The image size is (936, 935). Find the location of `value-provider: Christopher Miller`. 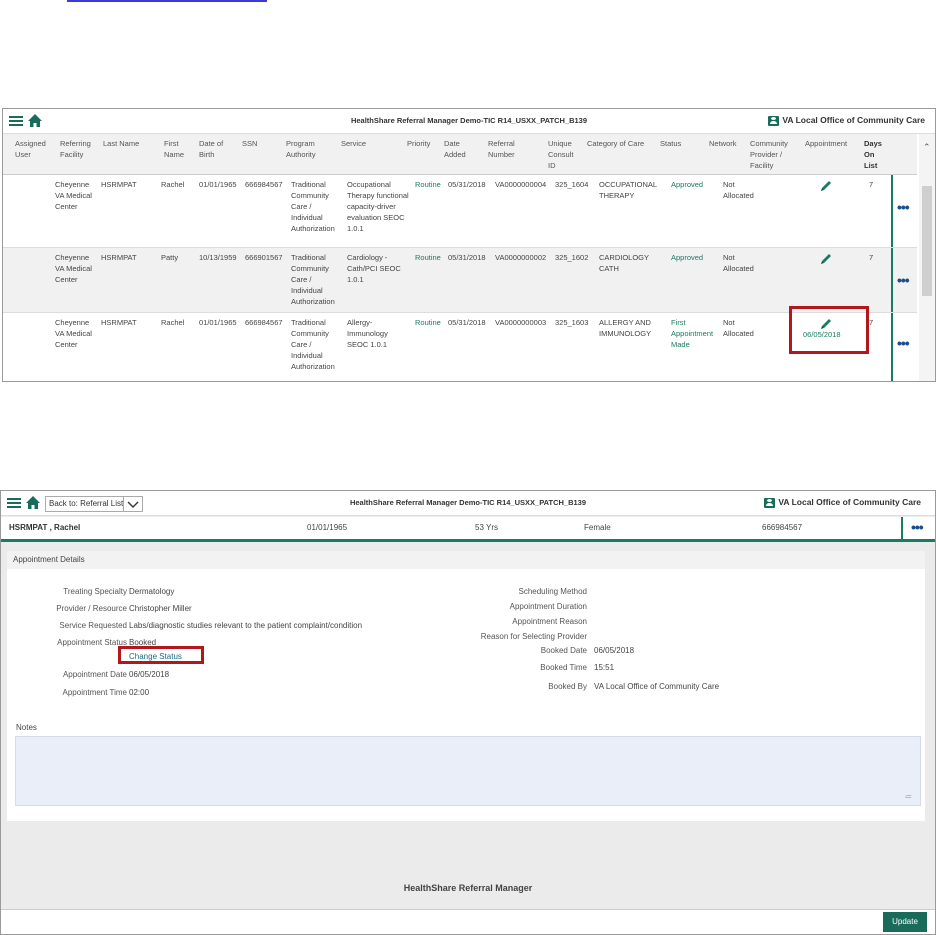

value-provider: Christopher Miller is located at coordinates (160, 608).